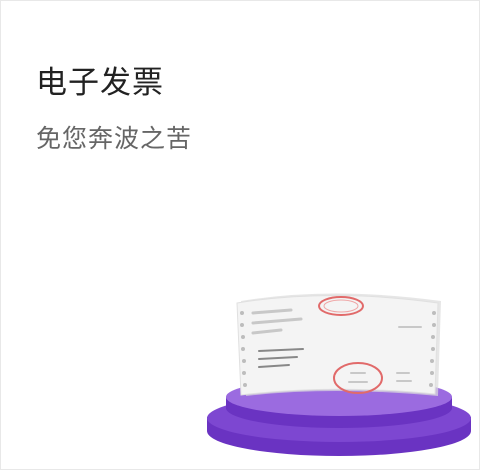 This screenshot has height=470, width=480. I want to click on invoice-paper, so click(338, 344).